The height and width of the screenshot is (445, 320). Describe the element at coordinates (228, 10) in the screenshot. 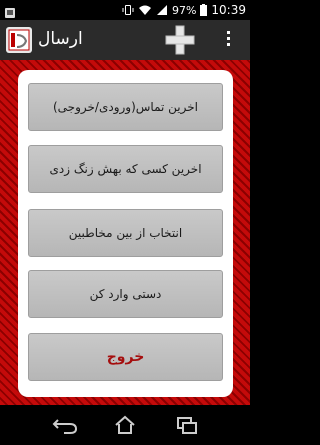

I see `clock: 10:39` at that location.